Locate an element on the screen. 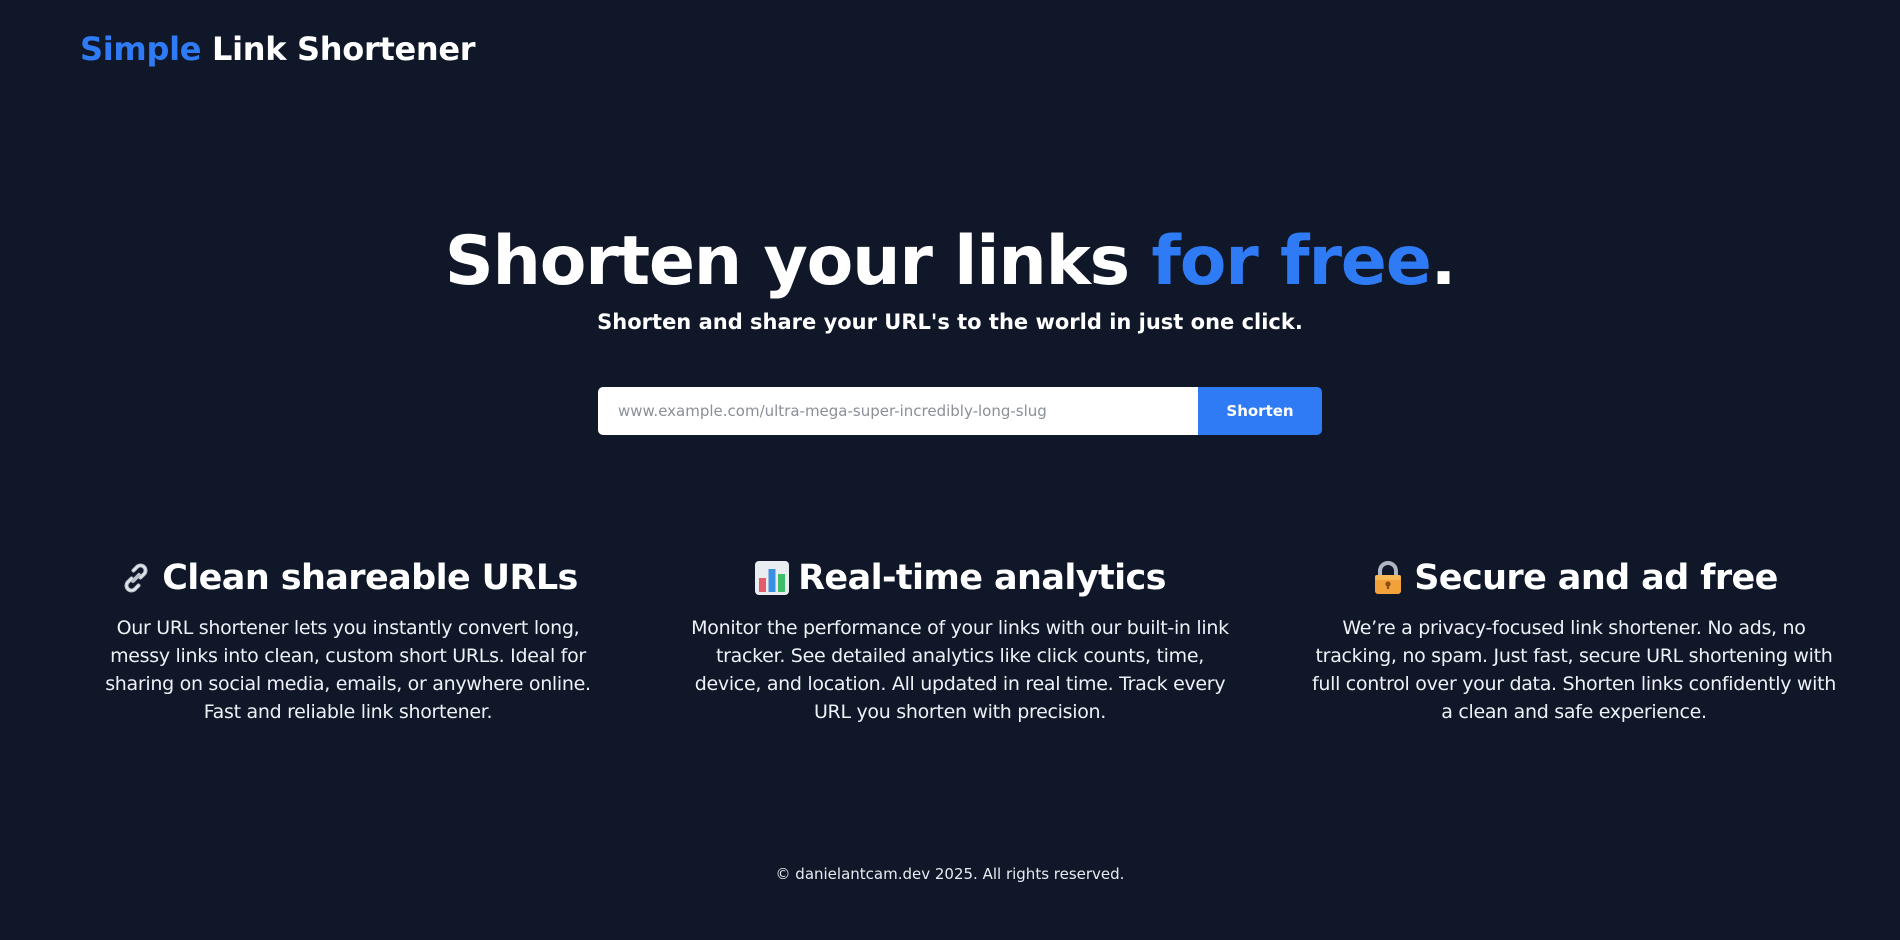  hero-title-accent: for free is located at coordinates (1291, 261).